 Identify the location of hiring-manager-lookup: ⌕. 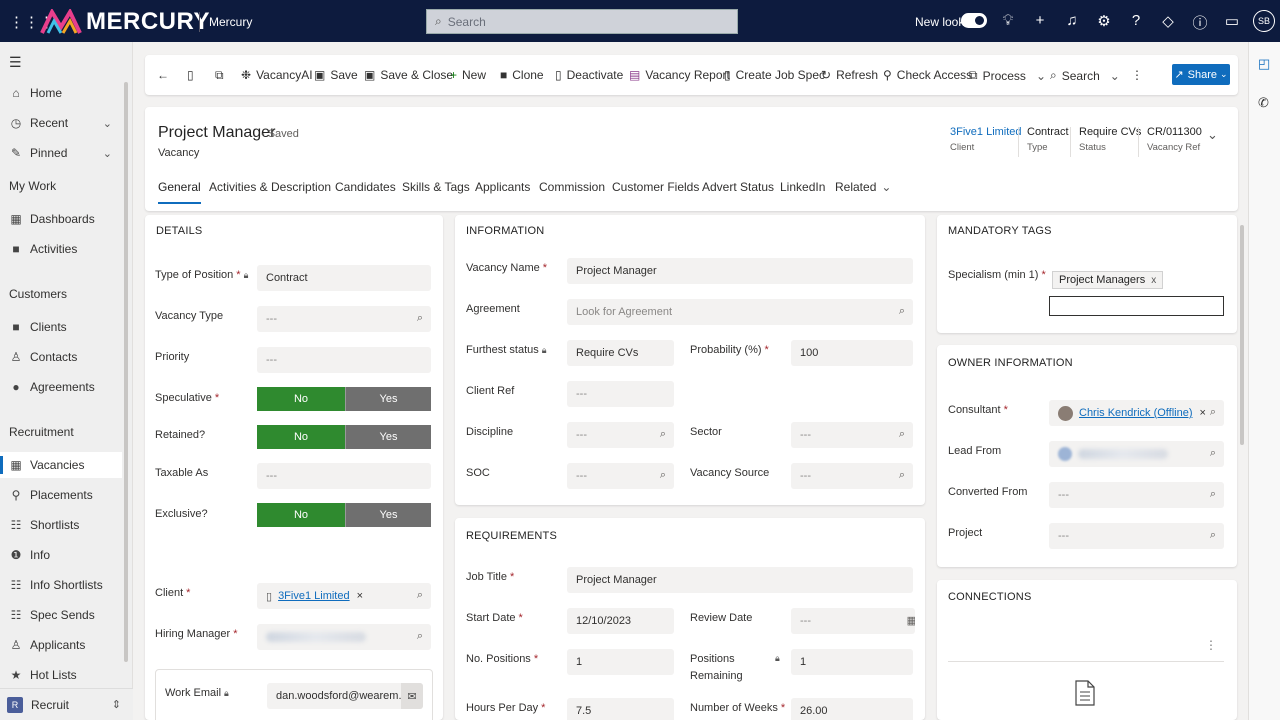
(344, 637).